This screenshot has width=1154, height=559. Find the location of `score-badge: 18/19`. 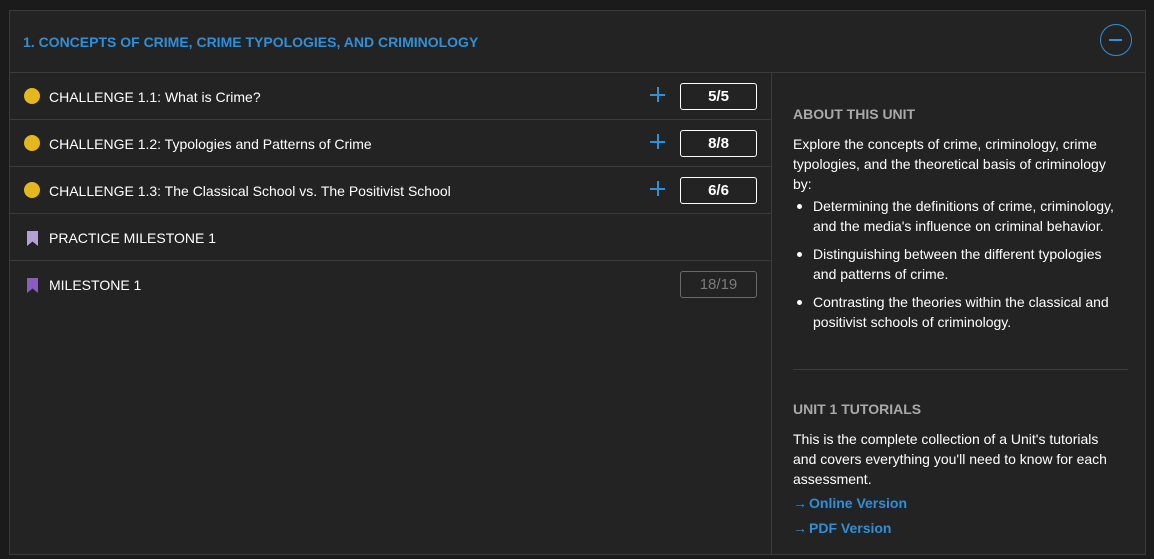

score-badge: 18/19 is located at coordinates (718, 284).